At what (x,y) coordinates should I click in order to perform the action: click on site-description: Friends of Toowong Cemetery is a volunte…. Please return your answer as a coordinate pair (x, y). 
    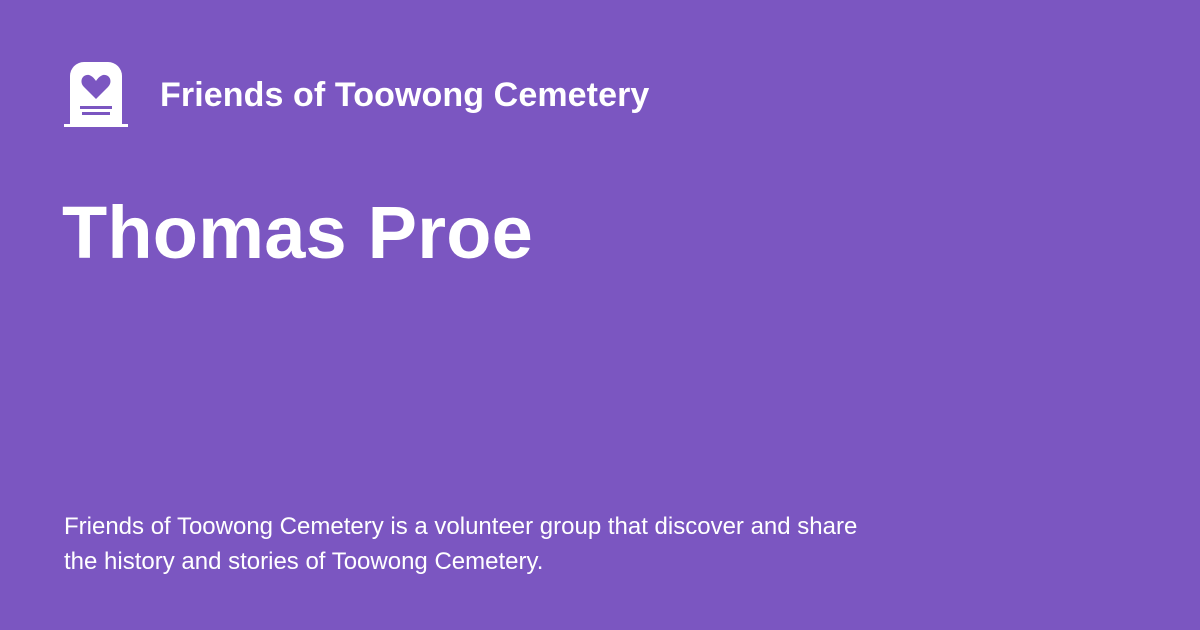
    Looking at the image, I should click on (461, 544).